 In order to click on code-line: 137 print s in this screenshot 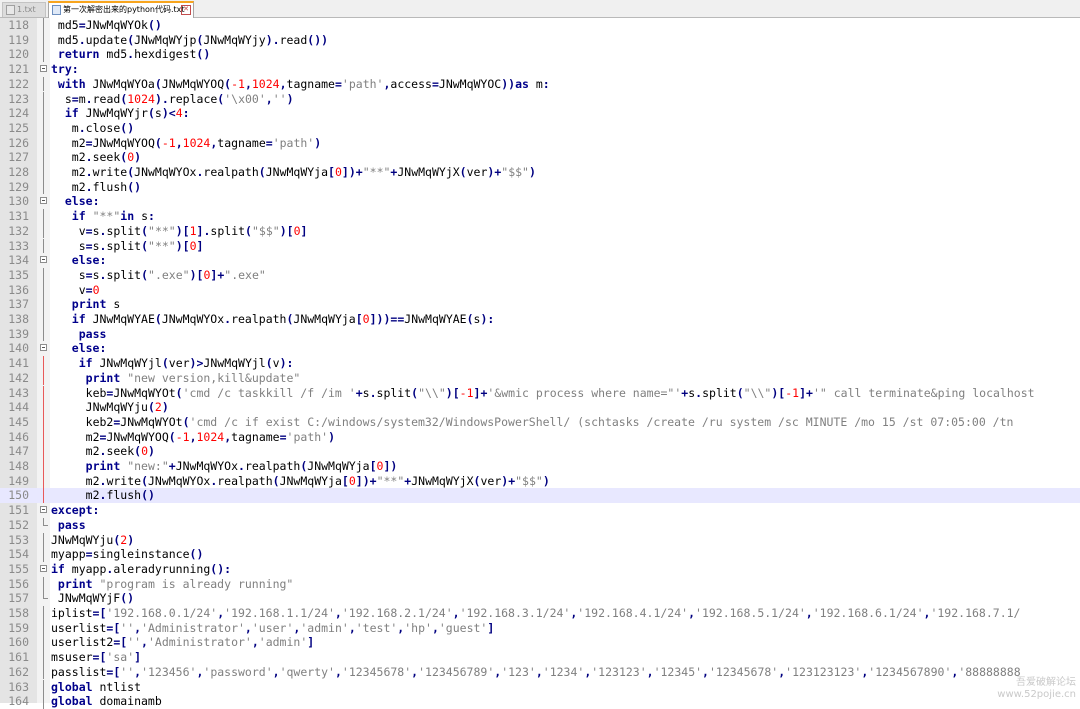, I will do `click(540, 304)`.